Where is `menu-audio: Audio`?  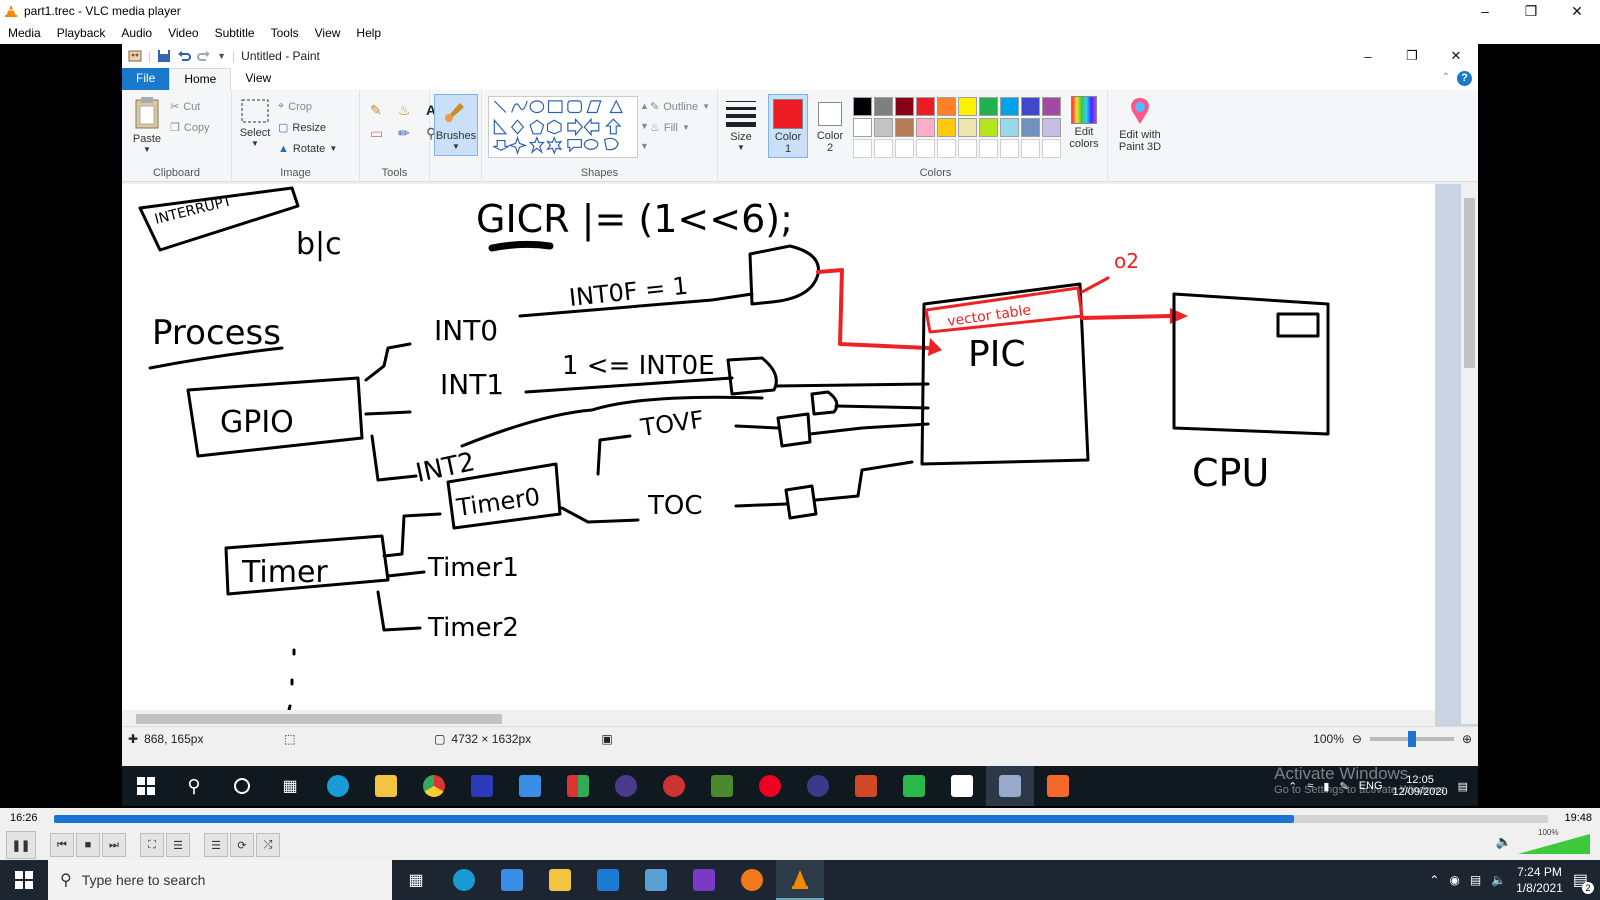 menu-audio: Audio is located at coordinates (136, 33).